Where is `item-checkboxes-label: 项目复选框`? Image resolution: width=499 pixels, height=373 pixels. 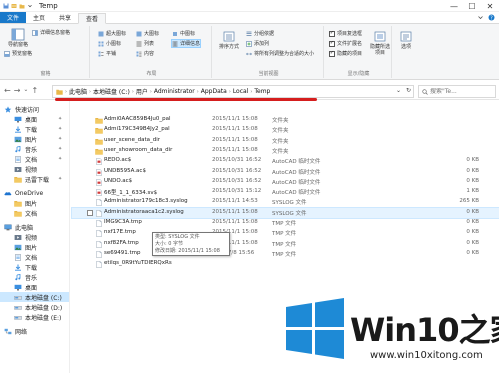 item-checkboxes-label: 项目复选框 is located at coordinates (350, 34).